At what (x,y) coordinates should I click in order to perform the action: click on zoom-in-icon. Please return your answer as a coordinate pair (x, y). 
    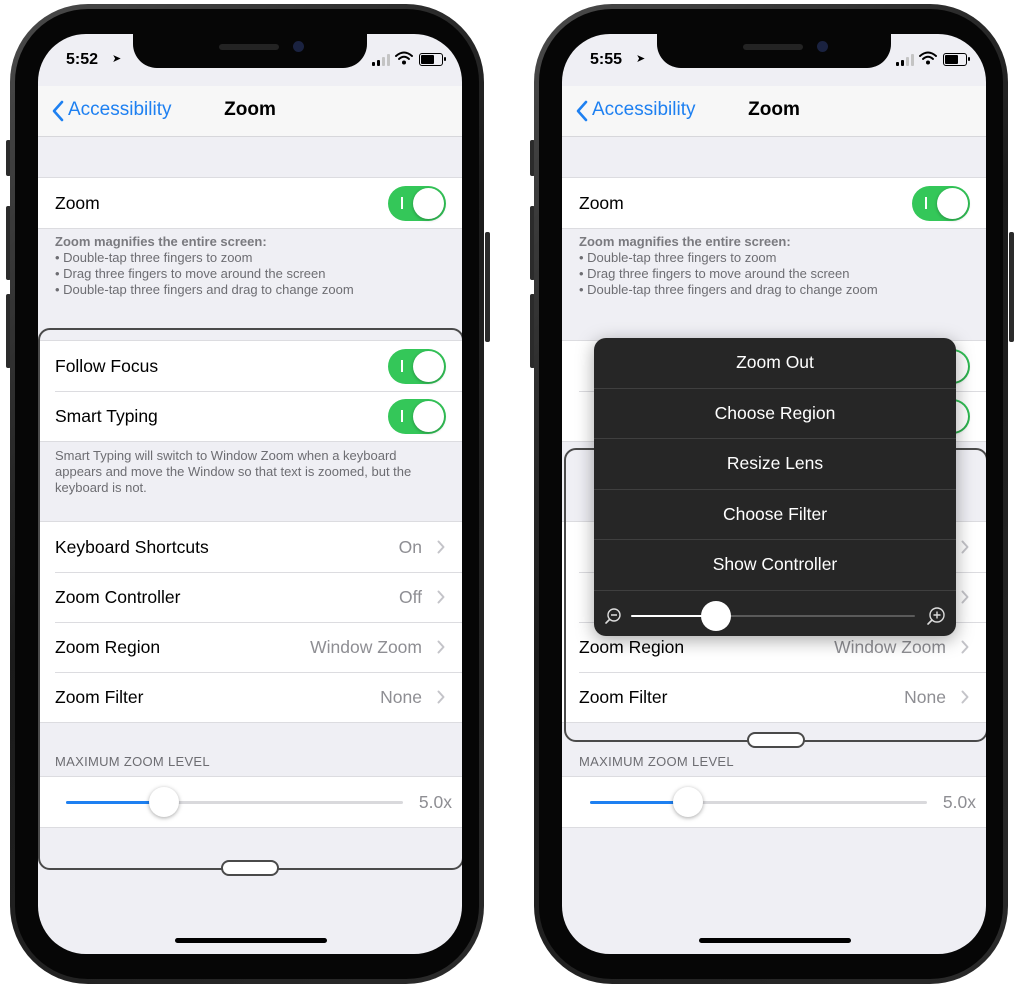
    Looking at the image, I should click on (936, 616).